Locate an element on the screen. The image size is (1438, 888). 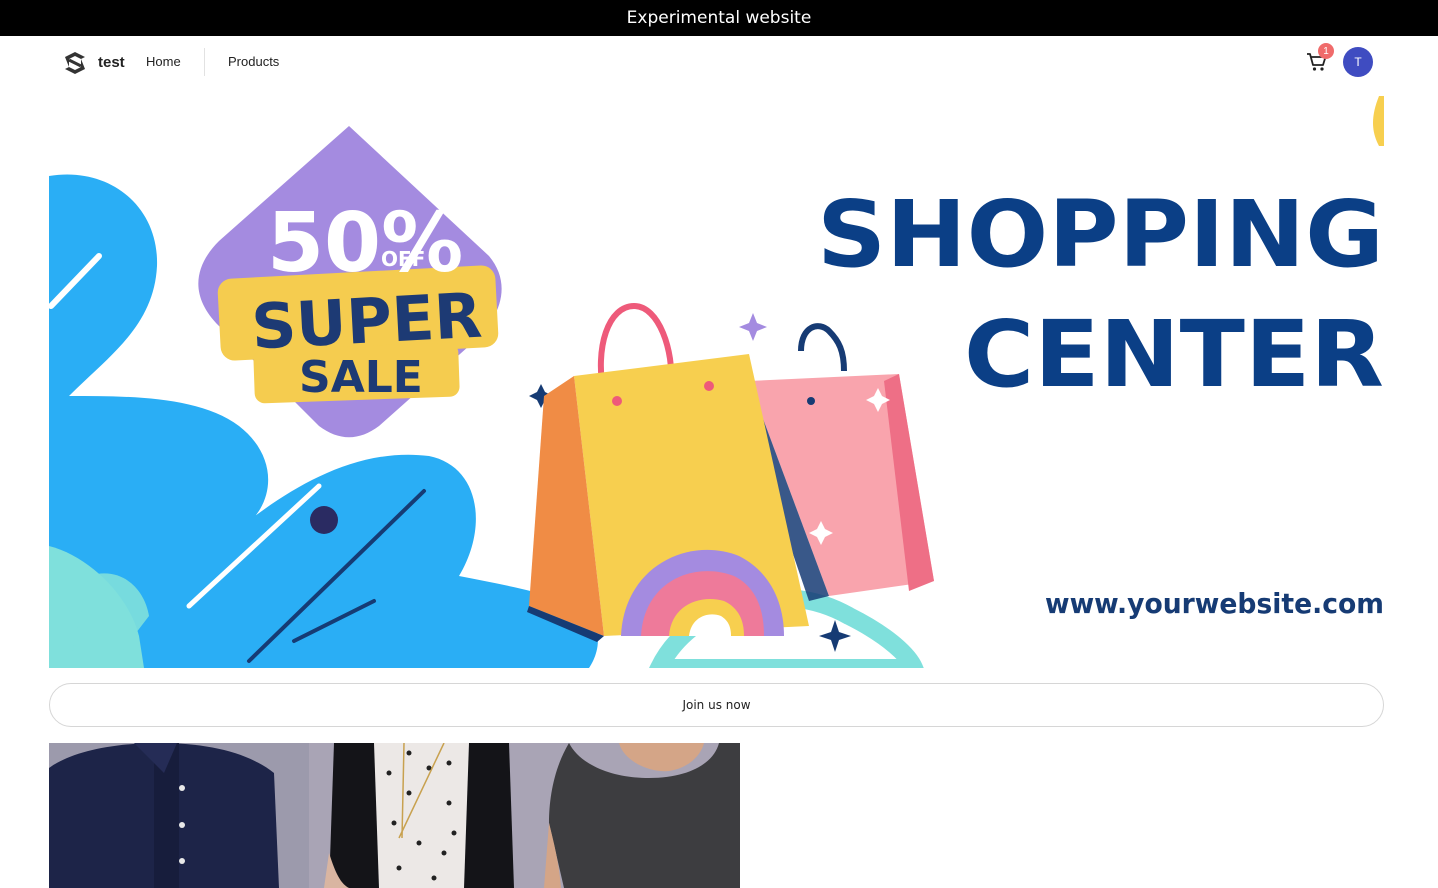
join-label: Join us now is located at coordinates (716, 705).